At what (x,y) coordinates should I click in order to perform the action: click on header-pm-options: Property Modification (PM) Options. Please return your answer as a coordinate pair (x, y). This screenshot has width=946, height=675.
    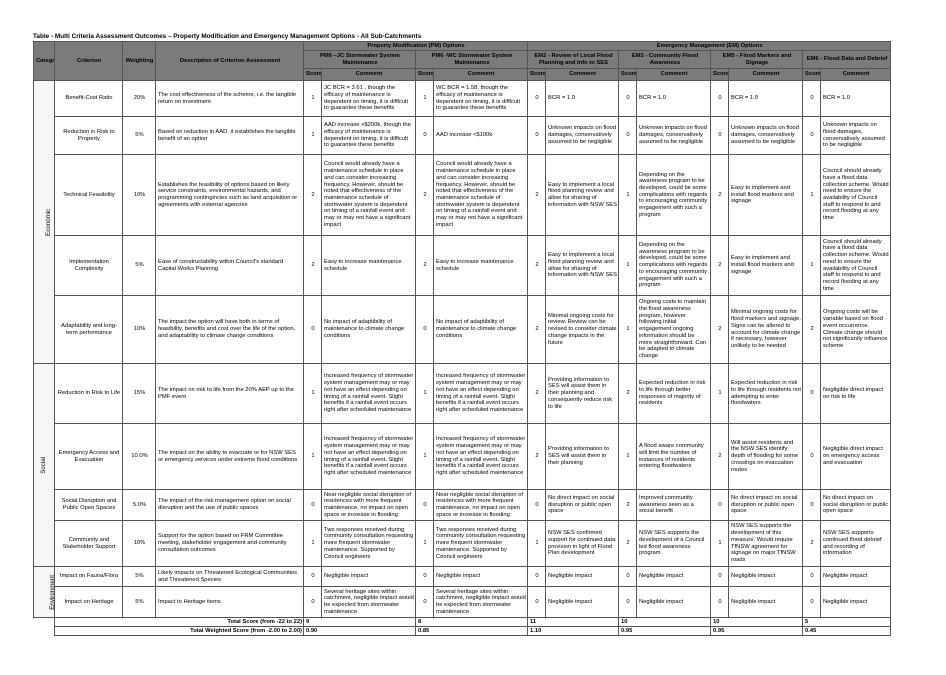
    Looking at the image, I should click on (415, 46).